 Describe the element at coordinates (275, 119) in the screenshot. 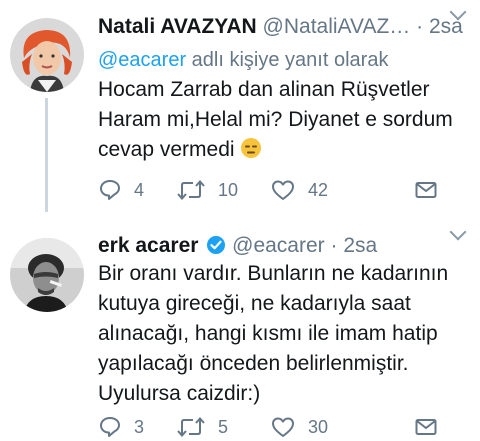

I see `tweet-text-line: Haram mi,Helal mi? Diyanet e sordum` at that location.